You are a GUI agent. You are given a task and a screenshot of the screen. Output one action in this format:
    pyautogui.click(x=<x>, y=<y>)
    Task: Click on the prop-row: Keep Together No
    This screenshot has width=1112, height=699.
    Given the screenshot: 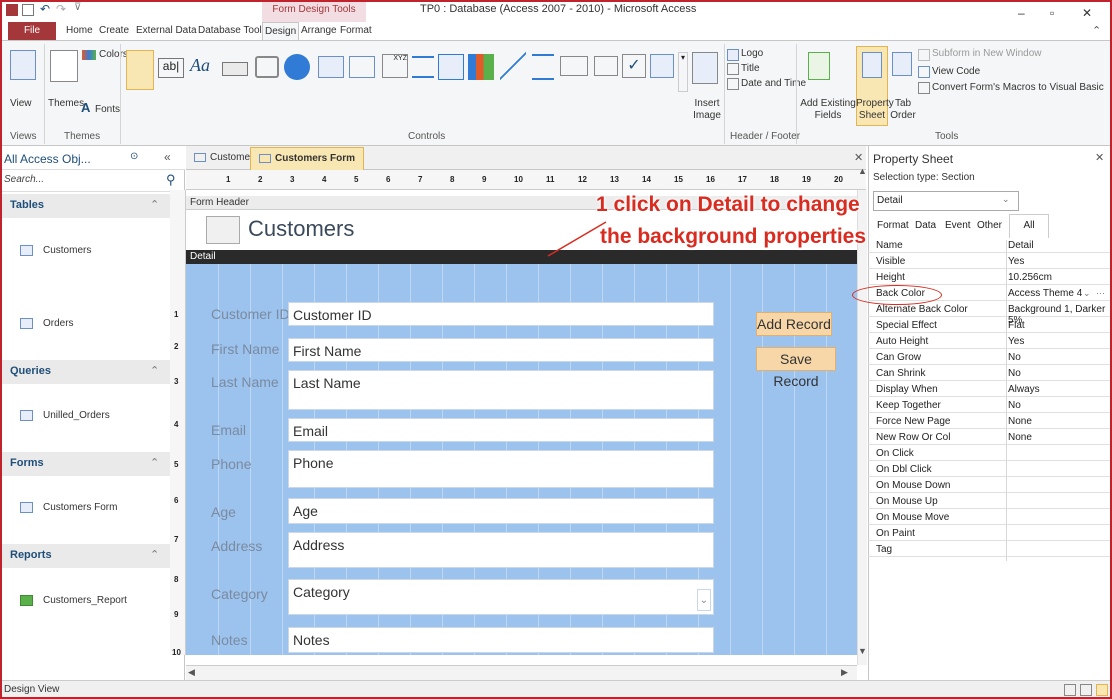 What is the action you would take?
    pyautogui.click(x=990, y=406)
    